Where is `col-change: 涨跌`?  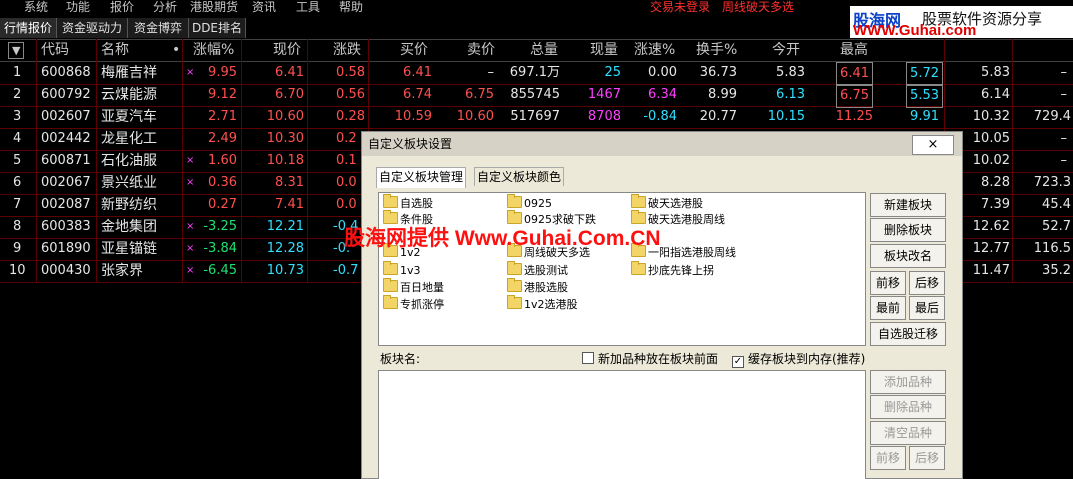 col-change: 涨跌 is located at coordinates (347, 50).